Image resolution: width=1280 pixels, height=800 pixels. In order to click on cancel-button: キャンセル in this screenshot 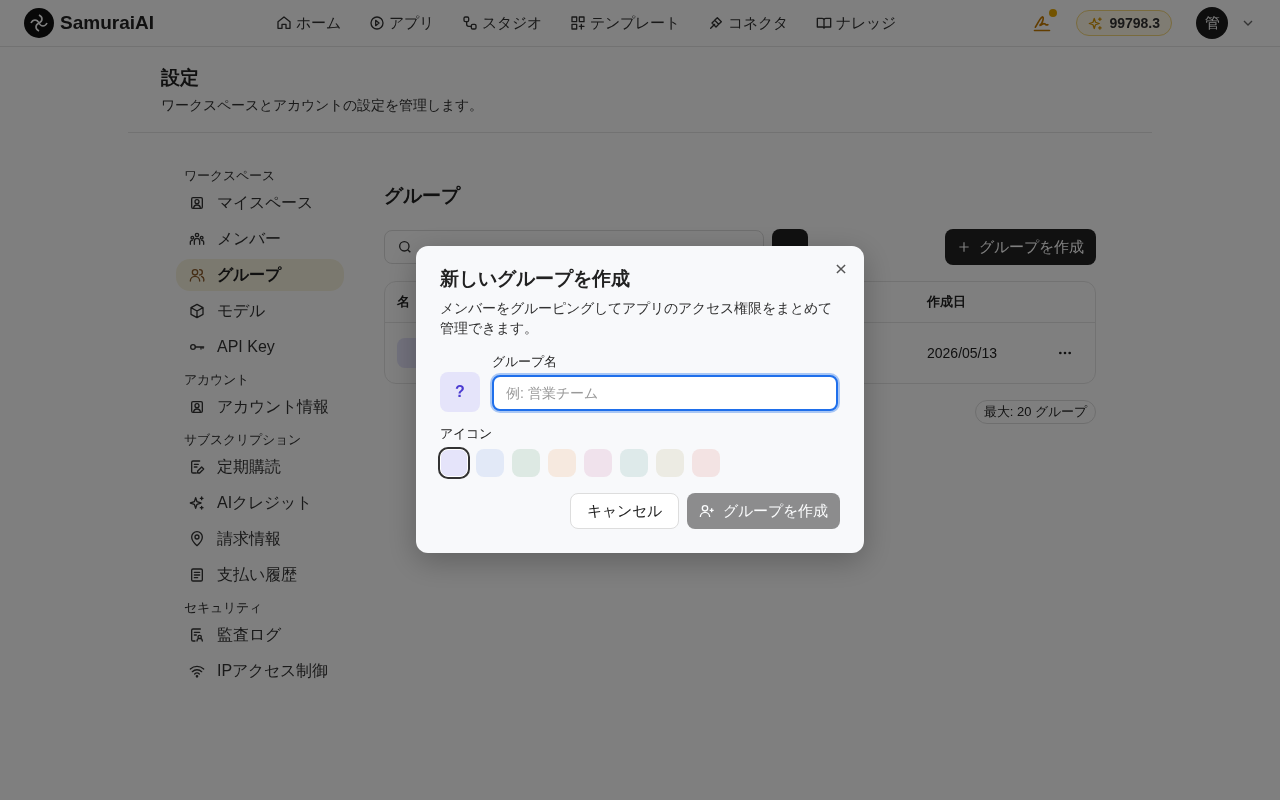, I will do `click(624, 511)`.